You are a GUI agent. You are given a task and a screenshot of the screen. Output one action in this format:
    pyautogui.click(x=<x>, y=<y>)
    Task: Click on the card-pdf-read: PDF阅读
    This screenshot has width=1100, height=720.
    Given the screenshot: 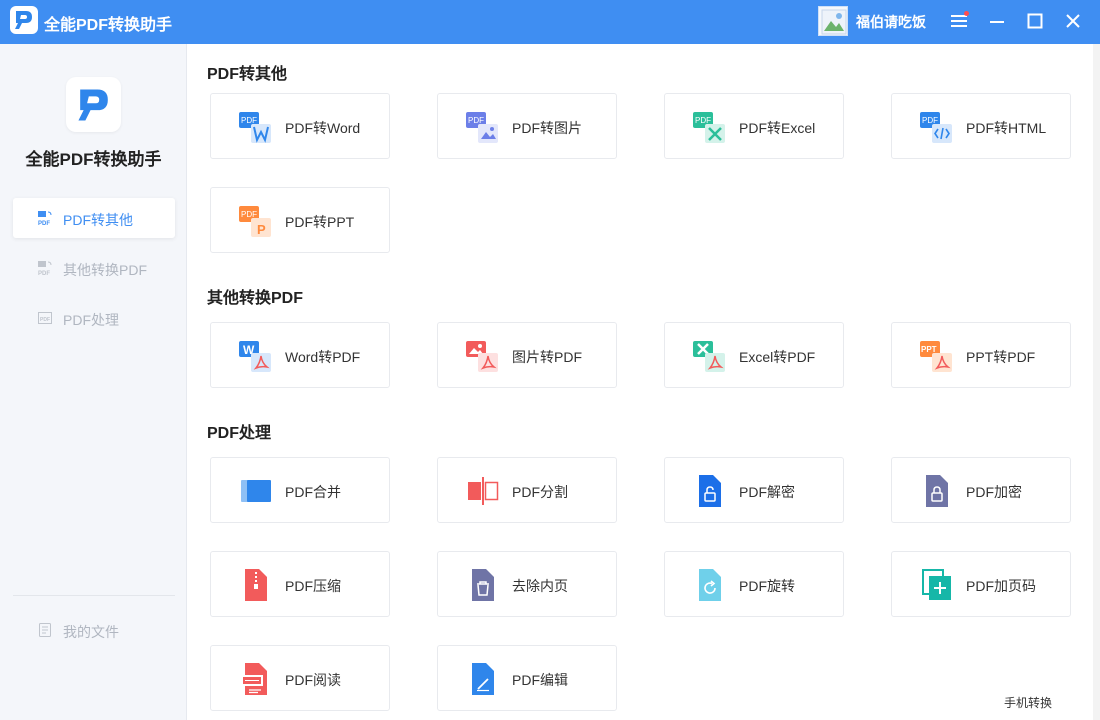 What is the action you would take?
    pyautogui.click(x=300, y=678)
    